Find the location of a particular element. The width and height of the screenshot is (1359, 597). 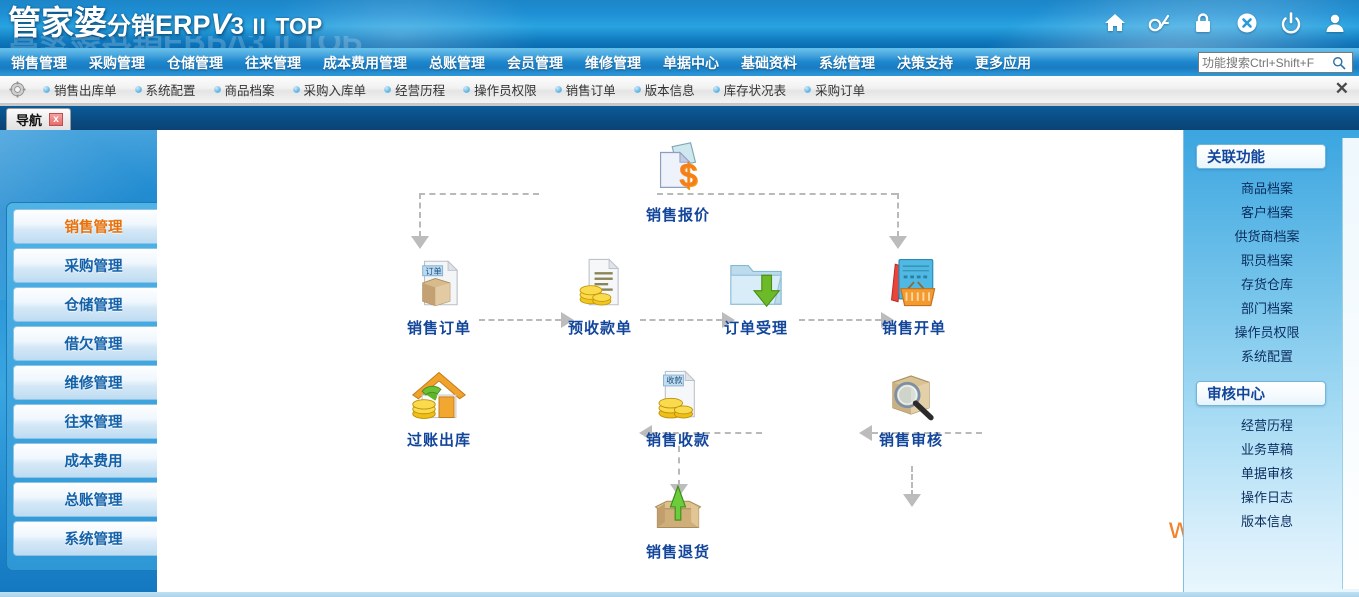

menu-item-5: 总账管理 is located at coordinates (457, 63).